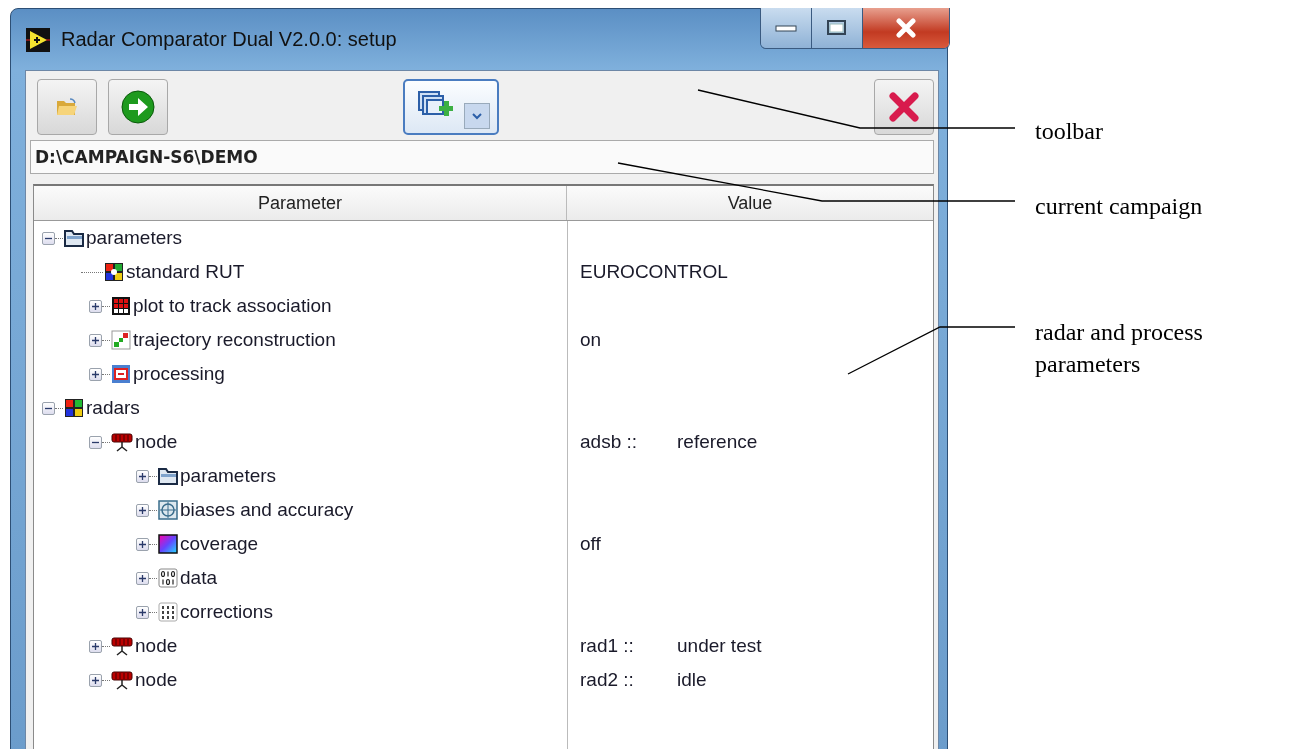 This screenshot has height=749, width=1290. What do you see at coordinates (219, 544) in the screenshot?
I see `tree-item-label: coverage` at bounding box center [219, 544].